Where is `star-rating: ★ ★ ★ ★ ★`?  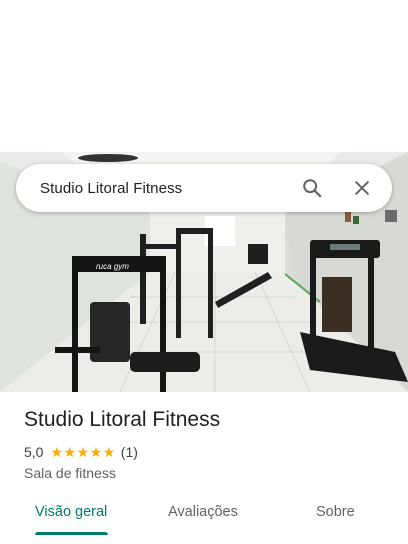 star-rating: ★ ★ ★ ★ ★ is located at coordinates (82, 452).